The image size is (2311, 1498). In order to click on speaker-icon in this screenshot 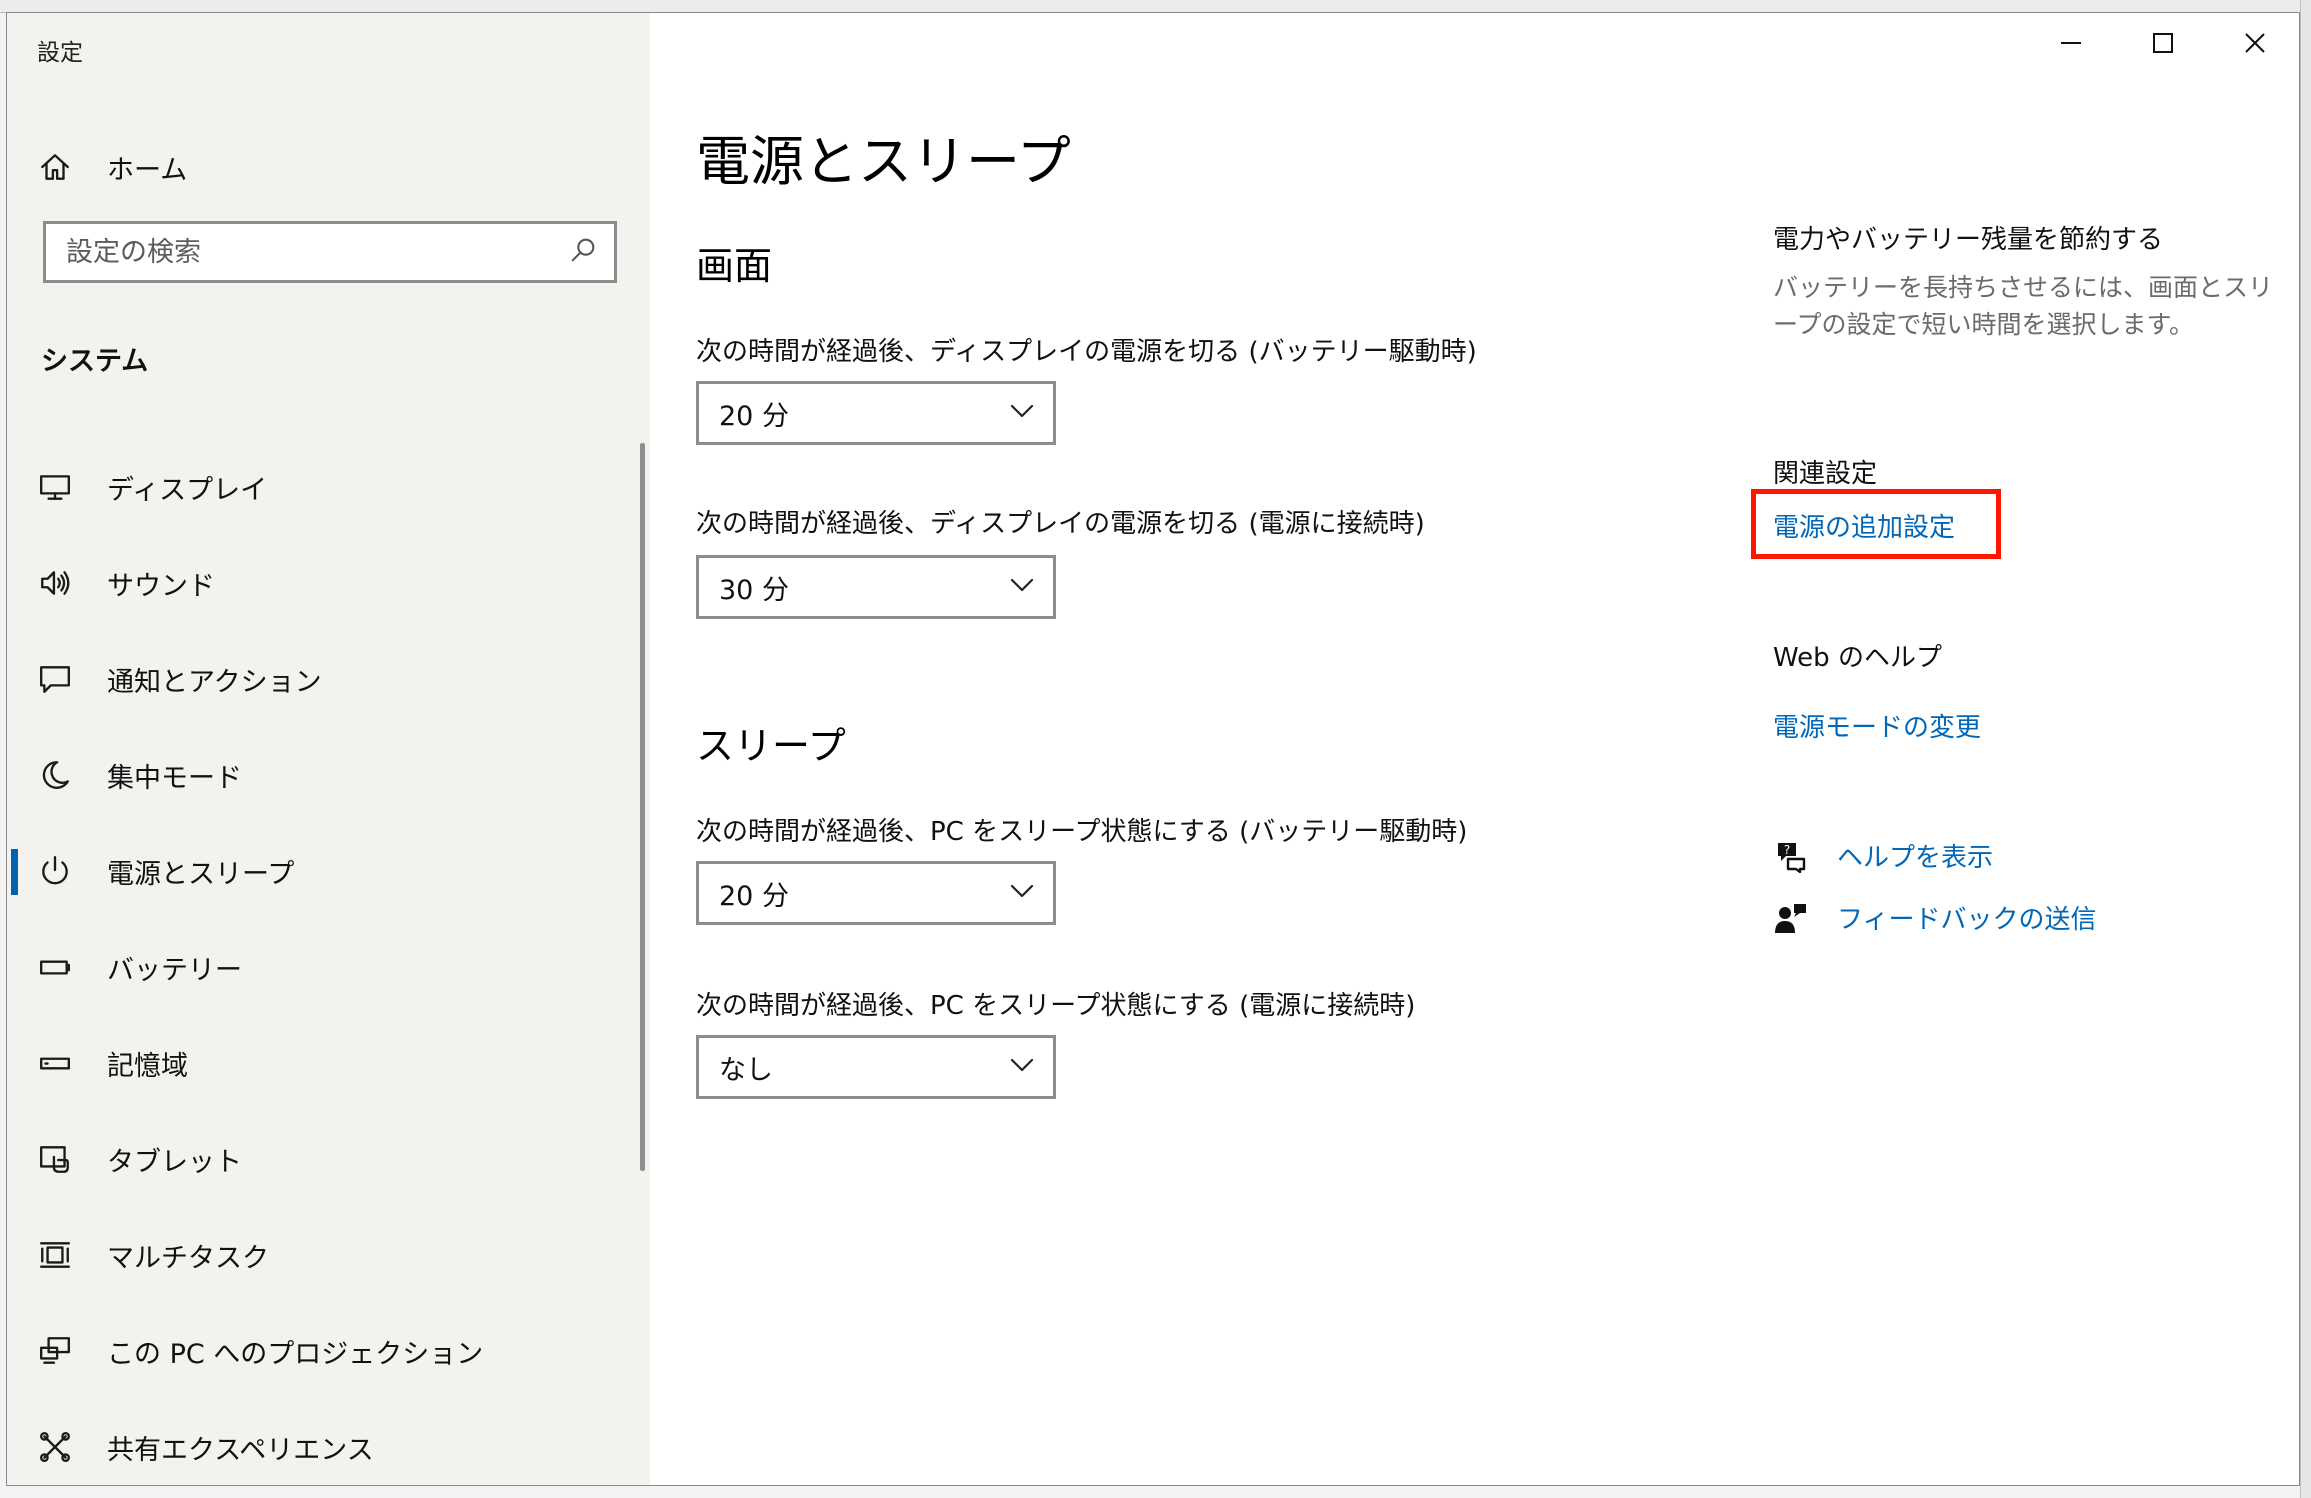, I will do `click(55, 583)`.